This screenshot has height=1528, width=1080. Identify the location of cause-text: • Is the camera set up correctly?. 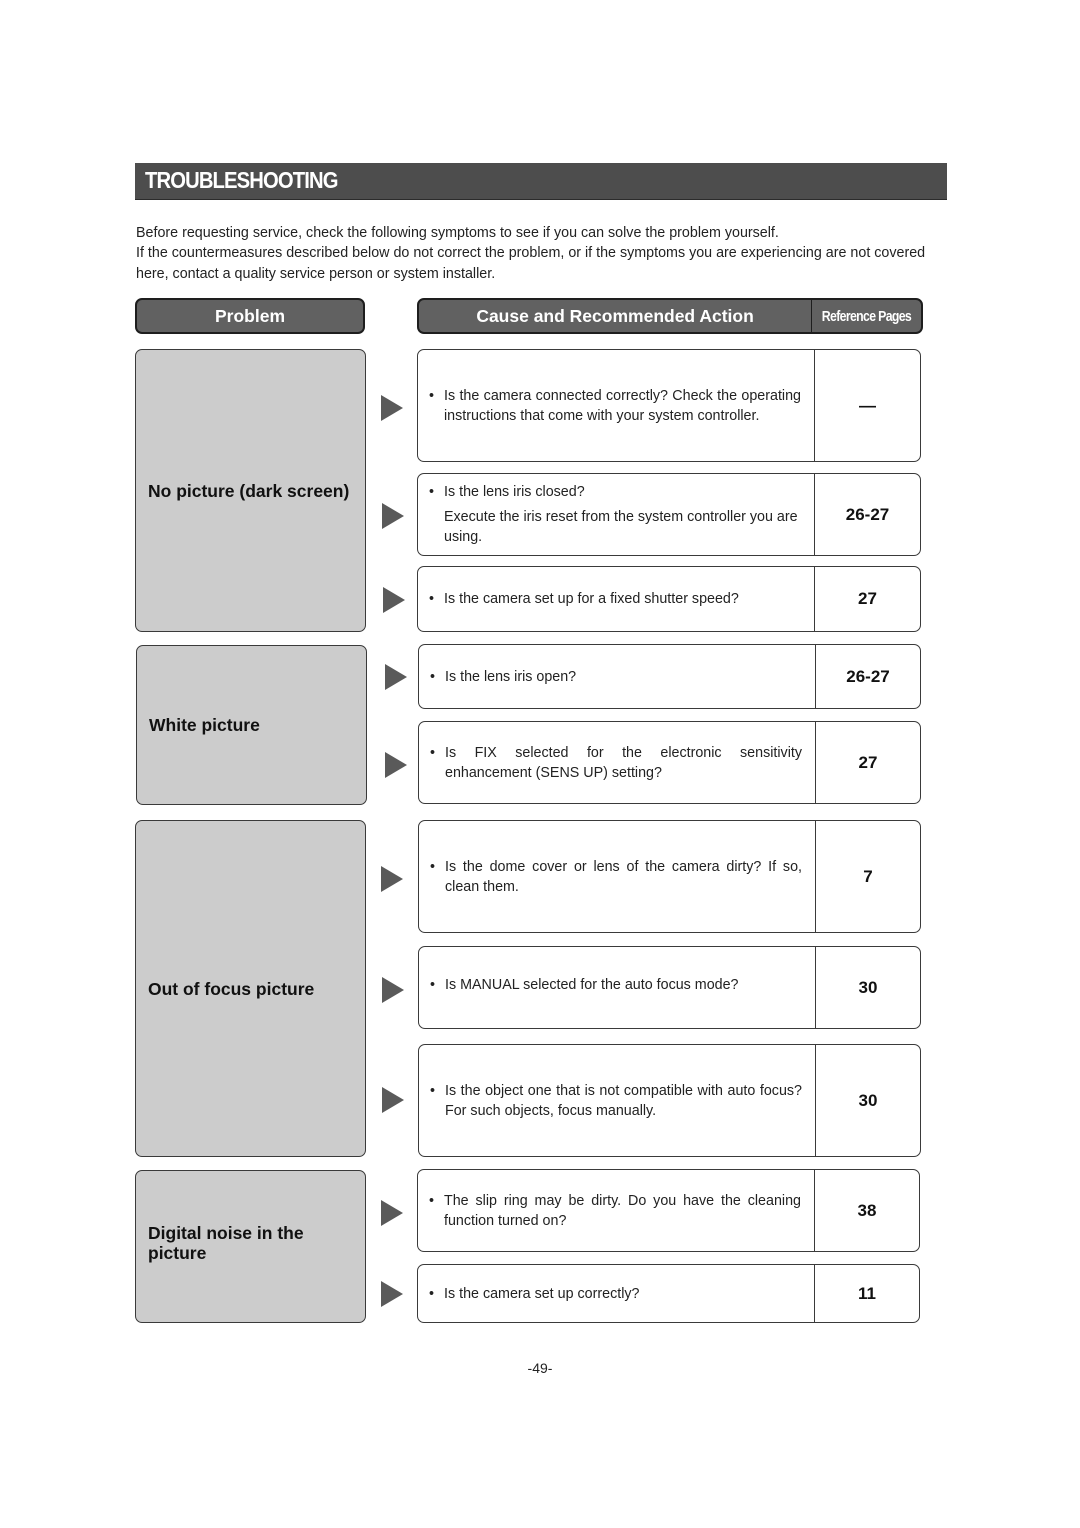
(616, 1293).